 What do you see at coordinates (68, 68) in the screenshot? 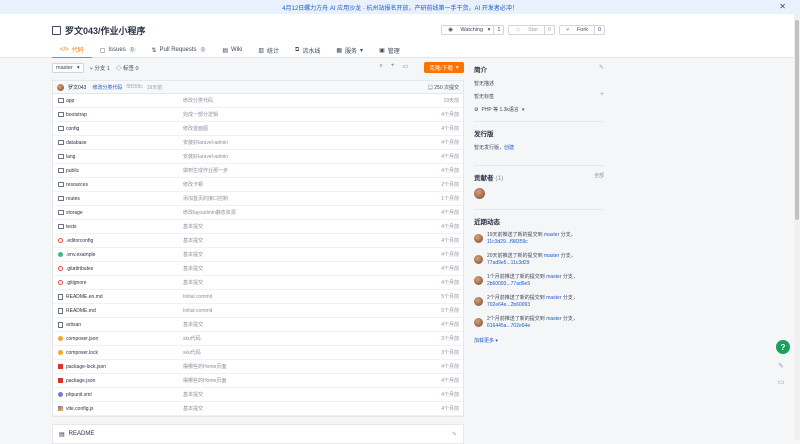
I see `branch-selector: master ▾` at bounding box center [68, 68].